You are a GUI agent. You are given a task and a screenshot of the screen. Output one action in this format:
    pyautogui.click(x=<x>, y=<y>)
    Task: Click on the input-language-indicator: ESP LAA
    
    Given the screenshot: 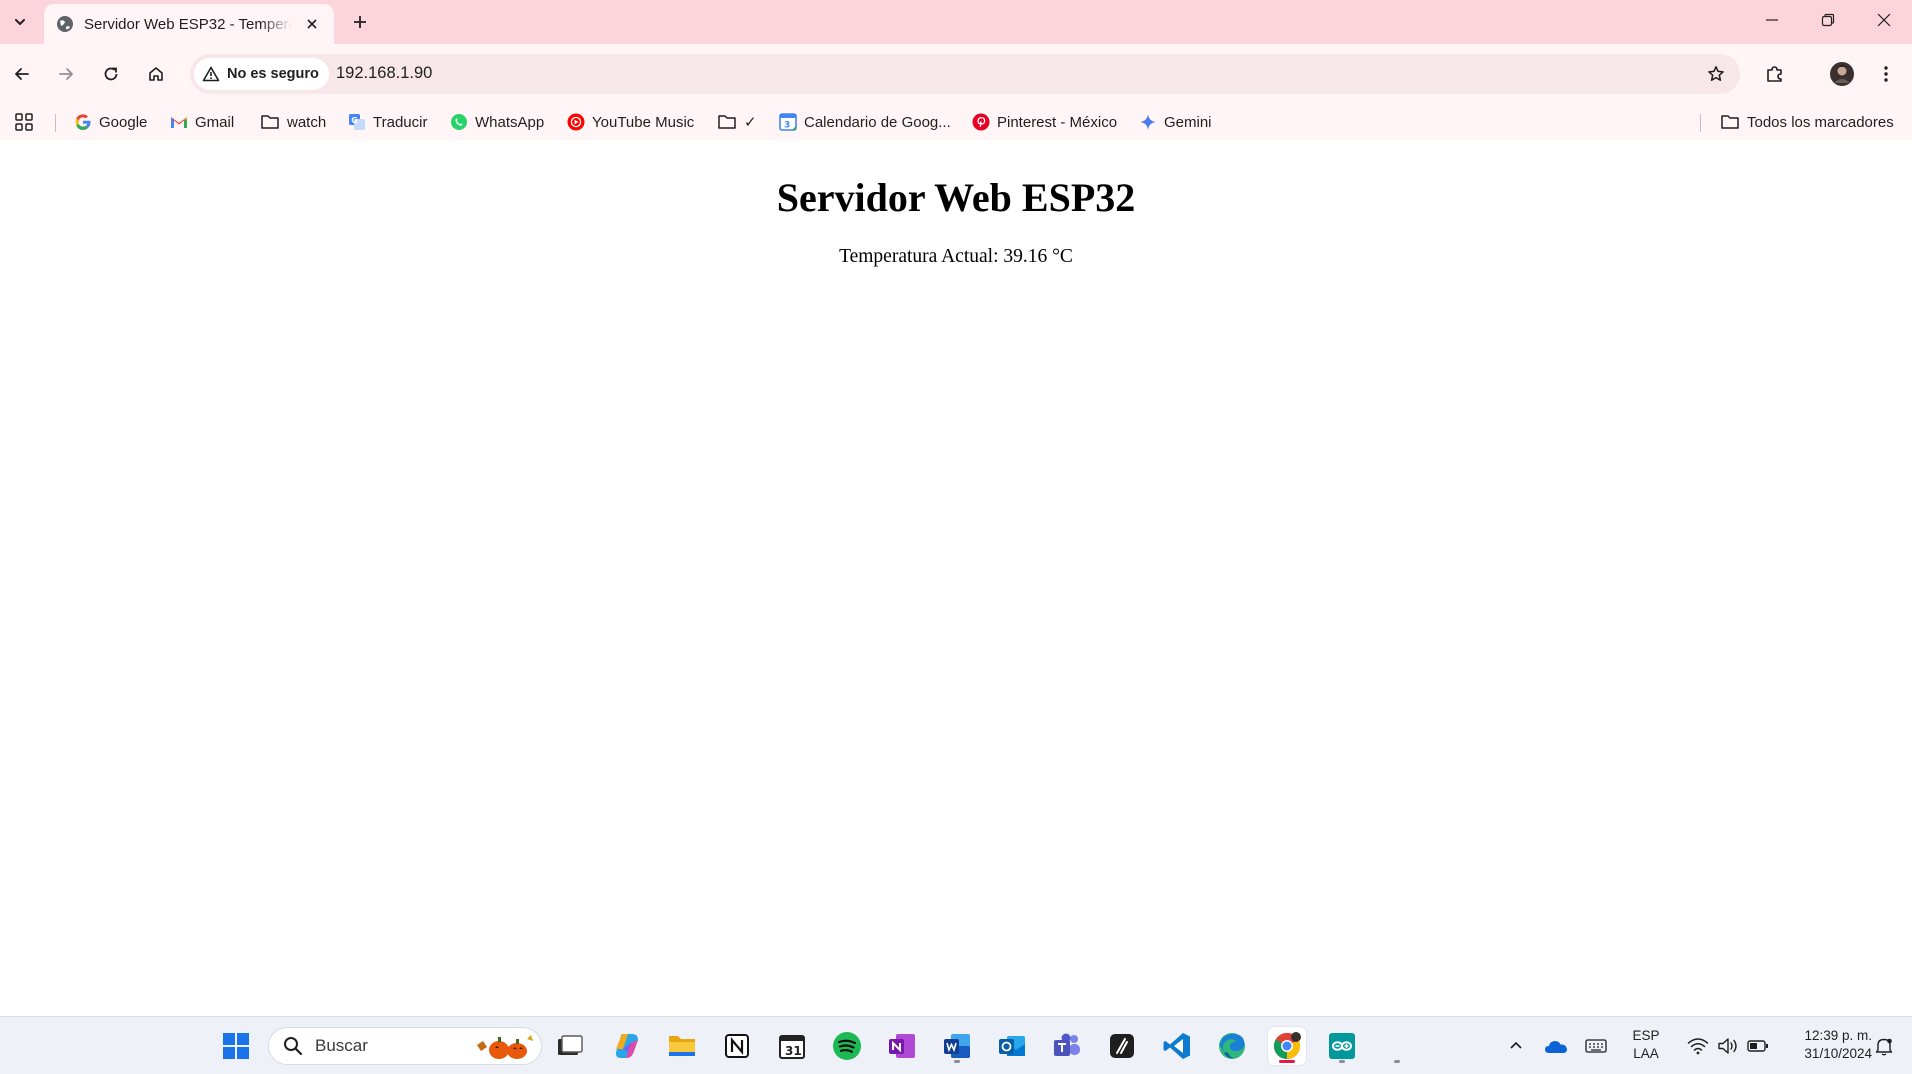 What is the action you would take?
    pyautogui.click(x=1646, y=1045)
    